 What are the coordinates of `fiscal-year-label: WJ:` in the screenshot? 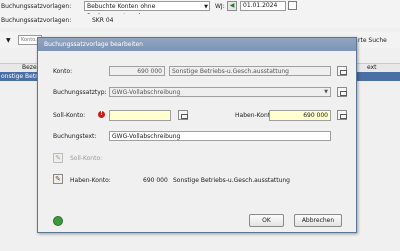 It's located at (220, 6).